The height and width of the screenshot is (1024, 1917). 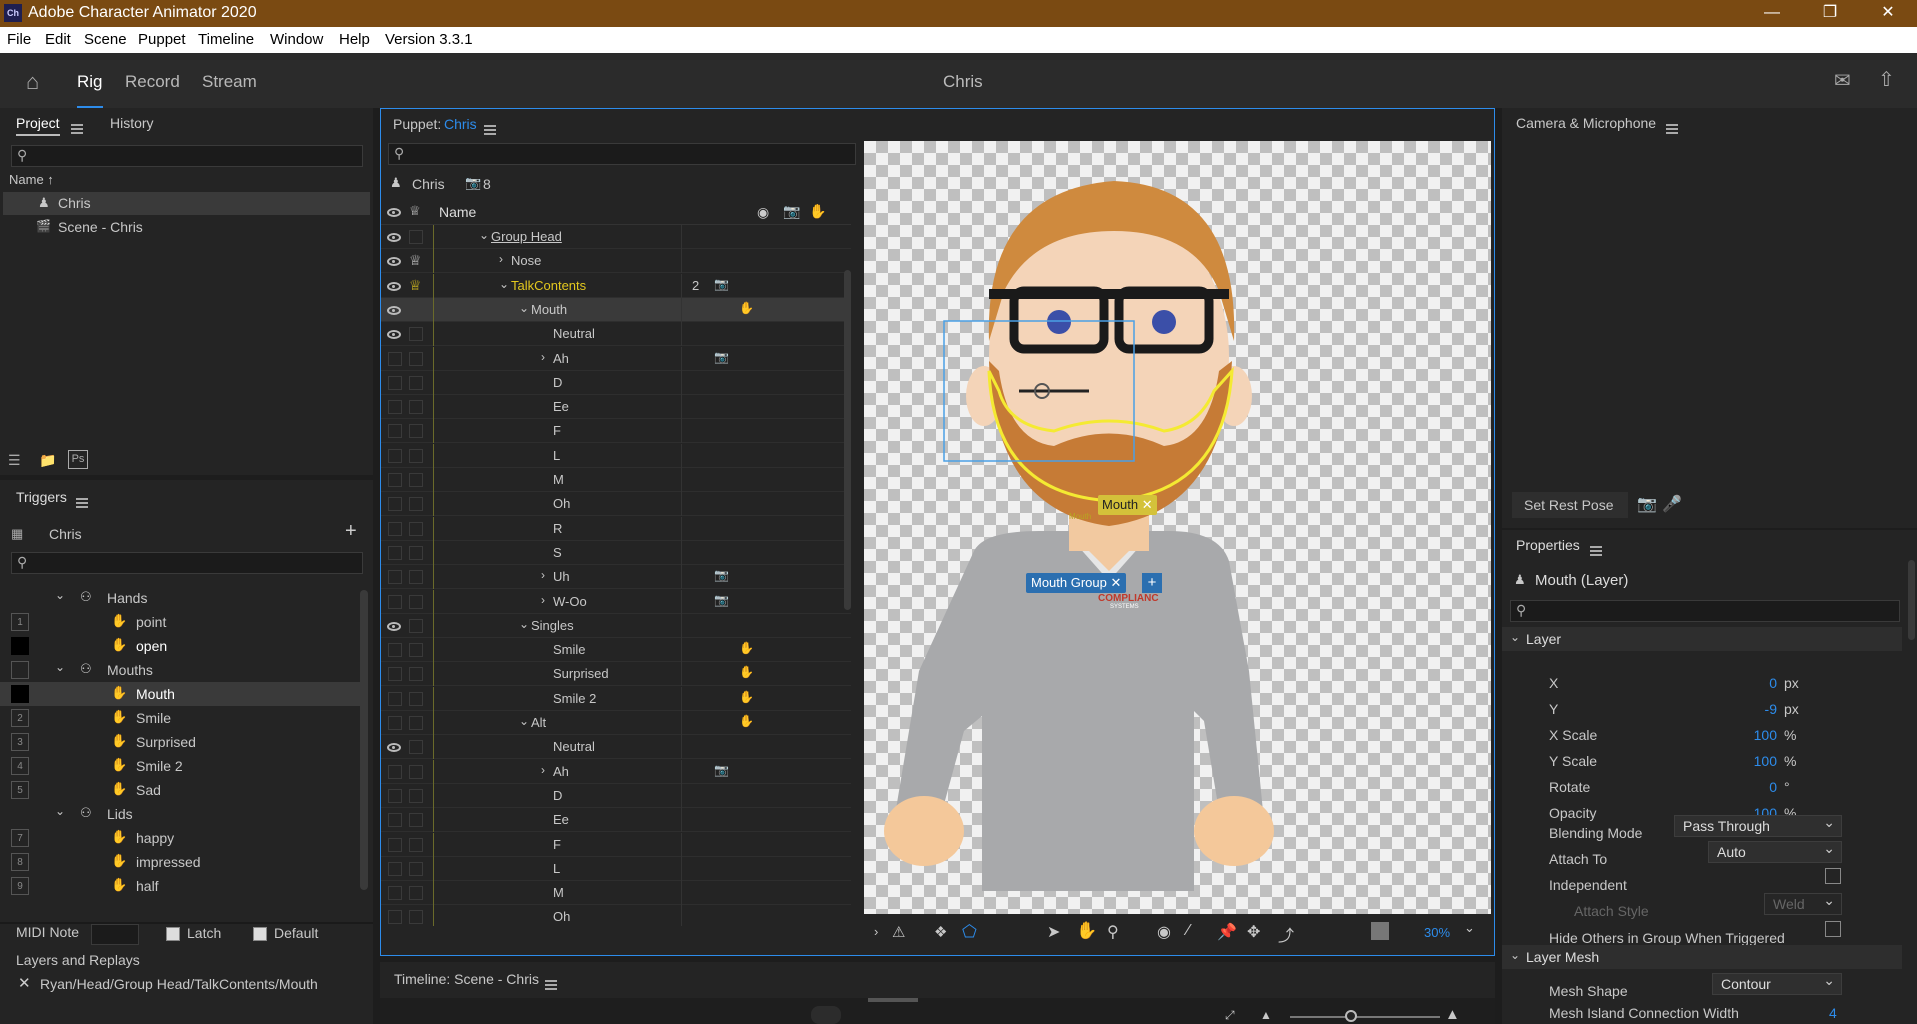 I want to click on trigger-item: ⌄ ⚇ Hands, so click(x=180, y=598).